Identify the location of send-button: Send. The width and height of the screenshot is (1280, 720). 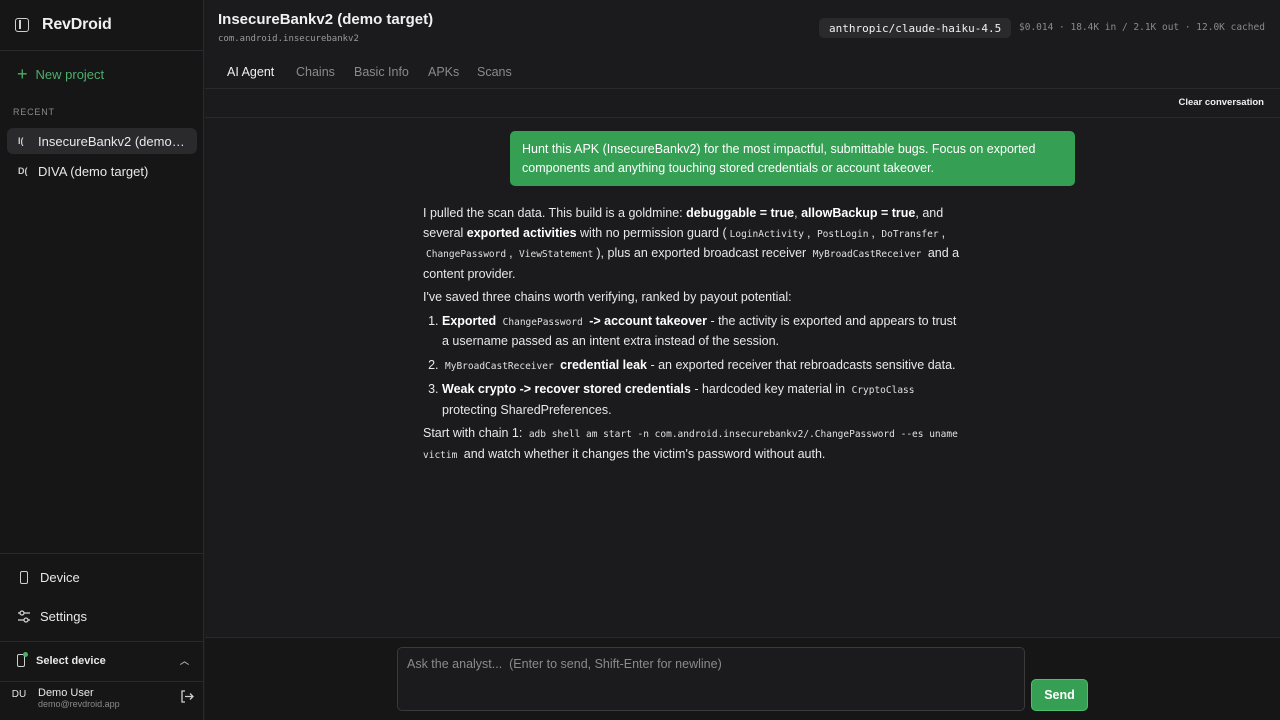
(1059, 695).